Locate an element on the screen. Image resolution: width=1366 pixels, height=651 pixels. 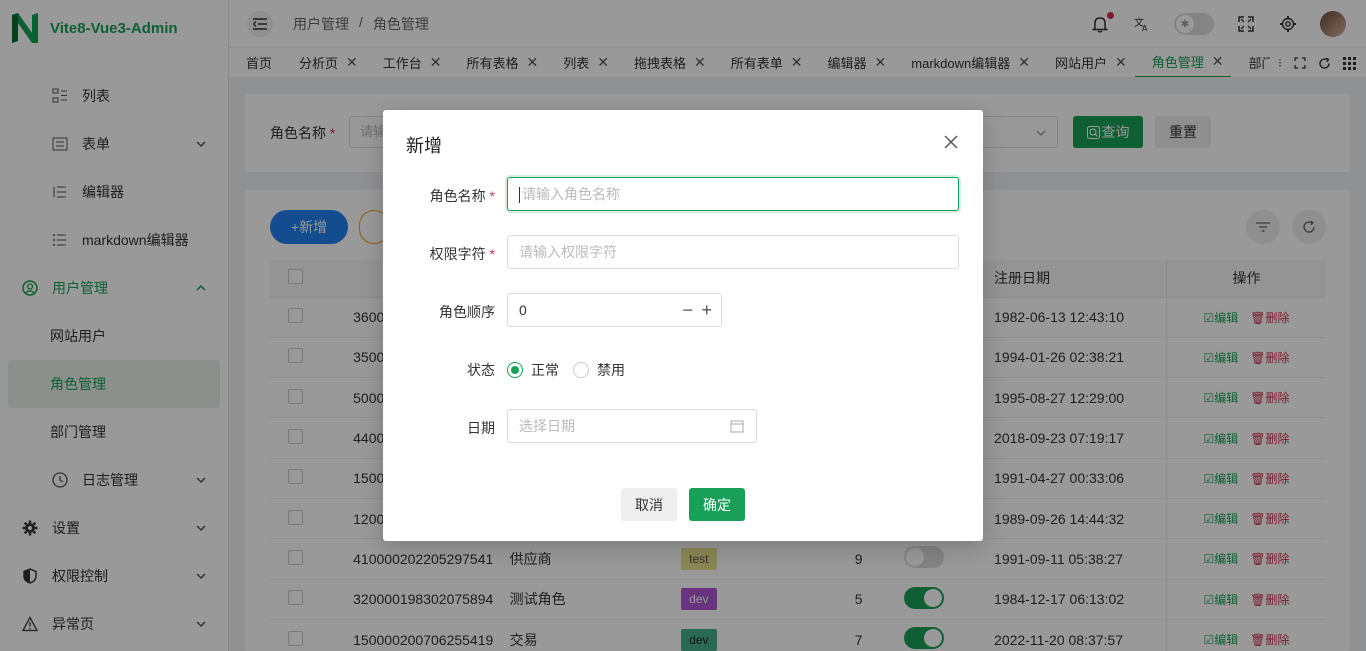
status-radio-normal is located at coordinates (515, 370).